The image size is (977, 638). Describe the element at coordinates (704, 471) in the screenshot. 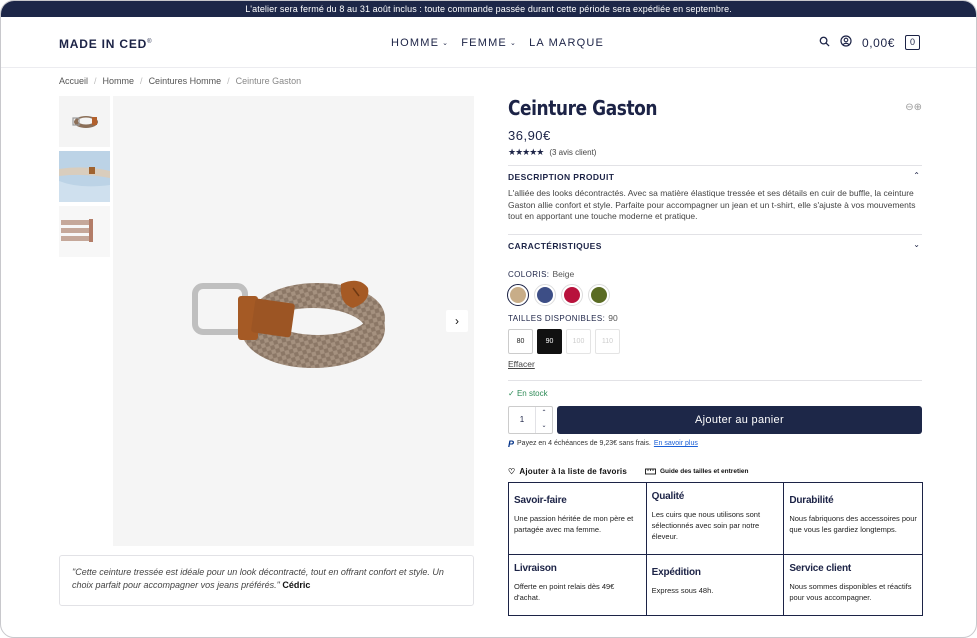

I see `size-guide-label: Guide des tailles et entretien` at that location.